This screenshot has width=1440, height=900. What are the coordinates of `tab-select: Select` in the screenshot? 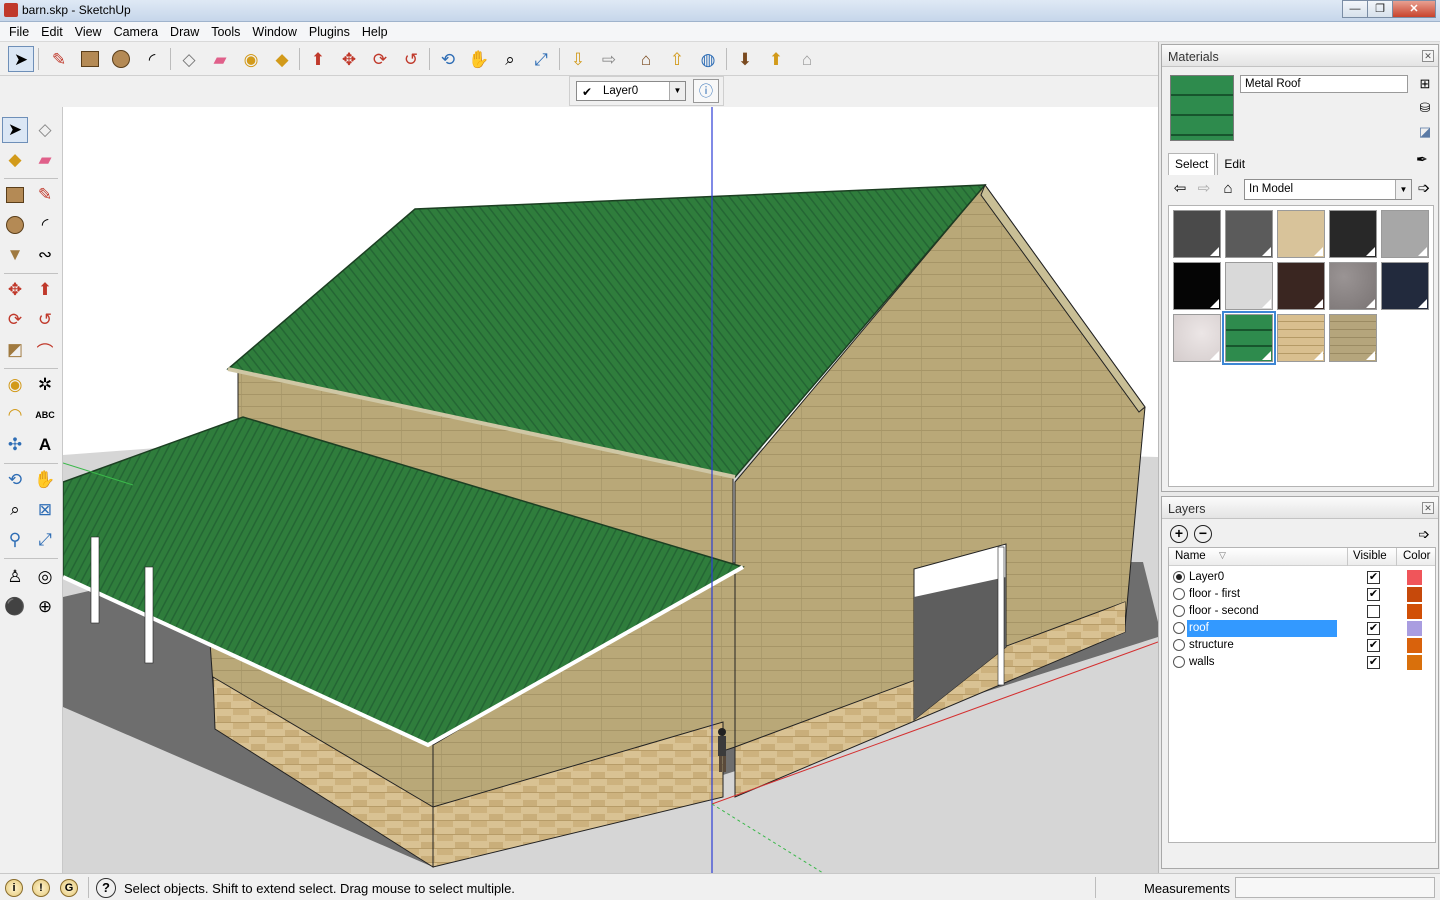 It's located at (1192, 164).